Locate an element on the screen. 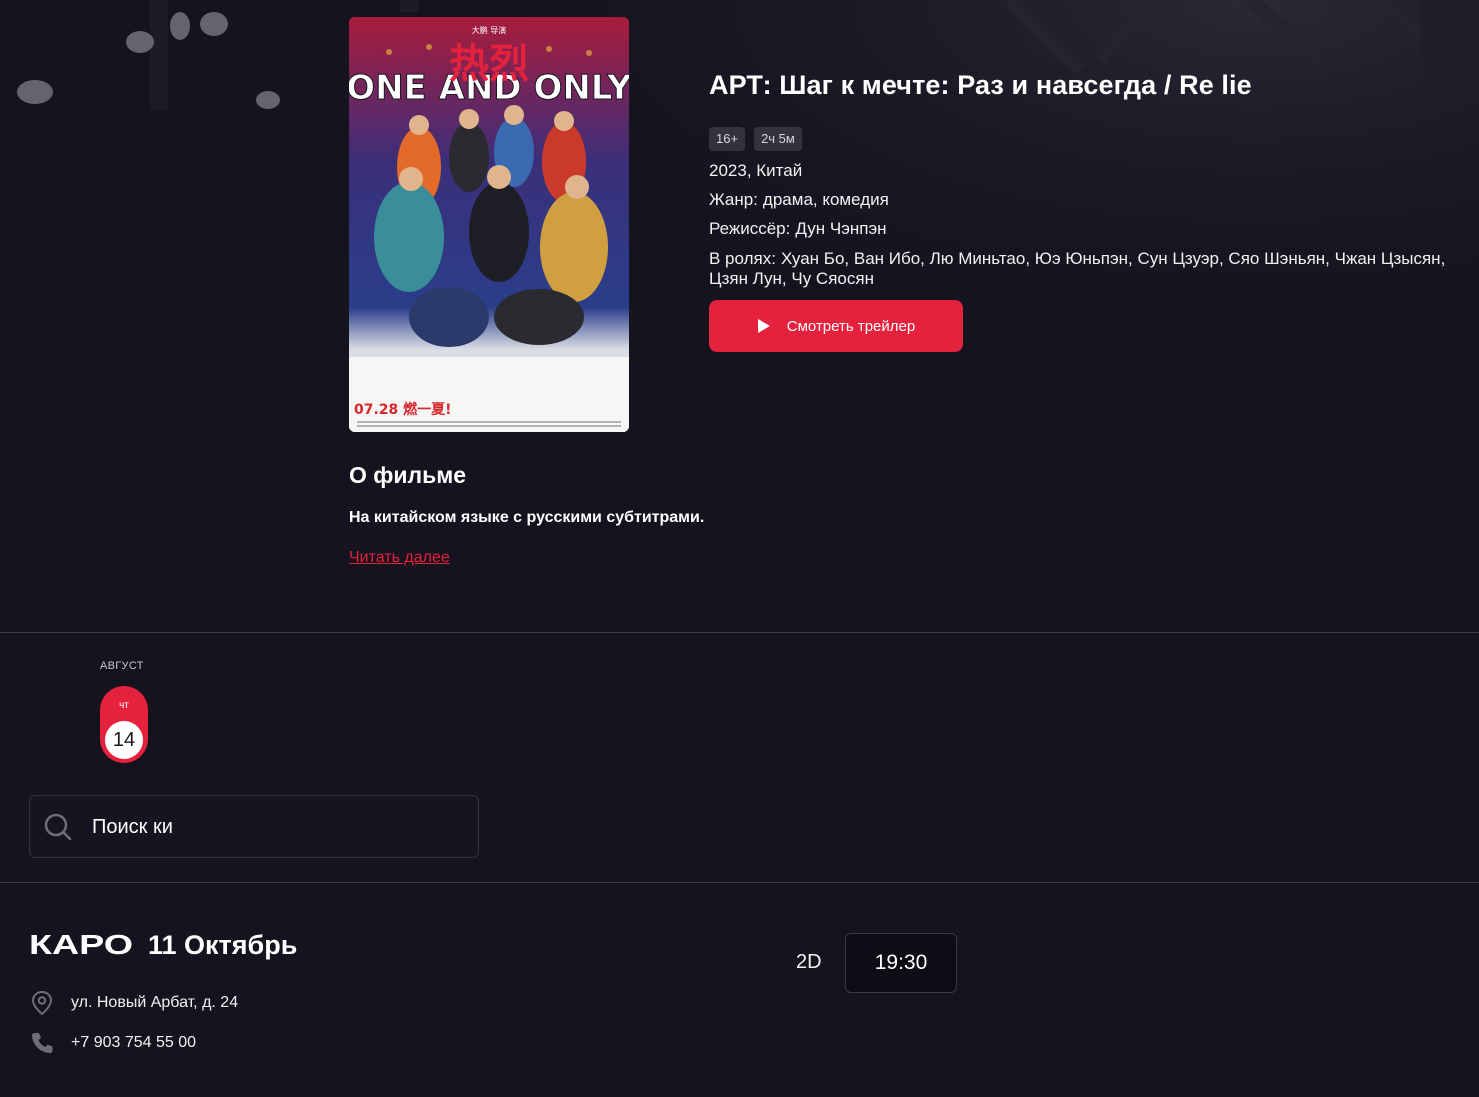 Image resolution: width=1479 pixels, height=1097 pixels. watch-trailer-button: Смотреть трейлер is located at coordinates (836, 326).